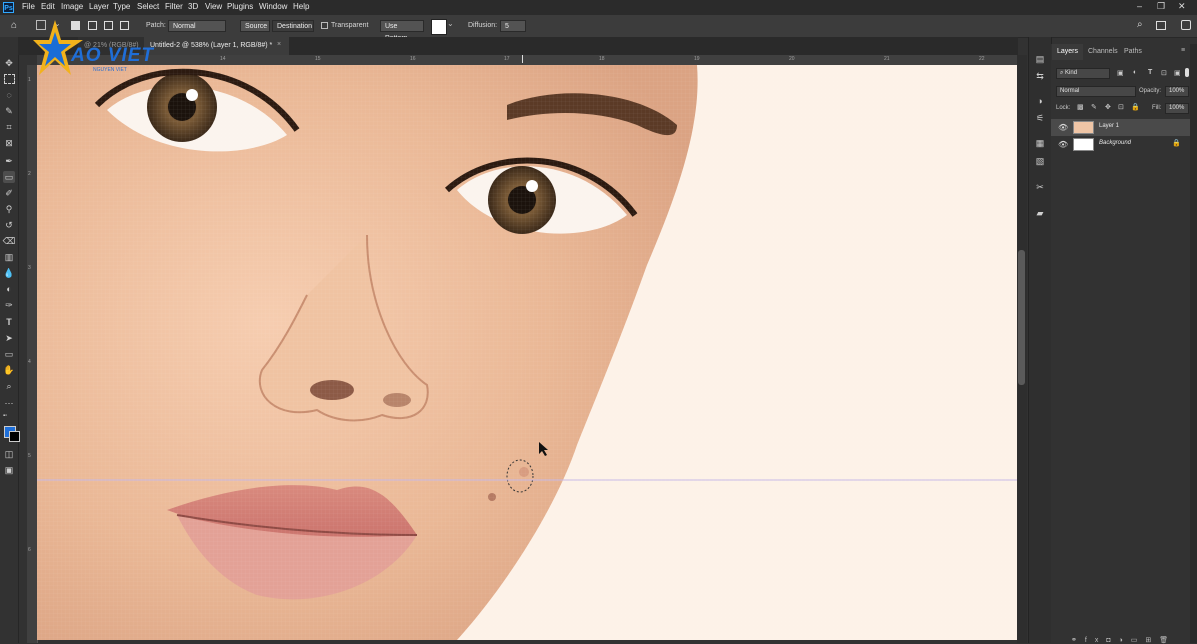 This screenshot has height=644, width=1197. Describe the element at coordinates (1135, 72) in the screenshot. I see `filter-adjustment-icon: ◐` at that location.